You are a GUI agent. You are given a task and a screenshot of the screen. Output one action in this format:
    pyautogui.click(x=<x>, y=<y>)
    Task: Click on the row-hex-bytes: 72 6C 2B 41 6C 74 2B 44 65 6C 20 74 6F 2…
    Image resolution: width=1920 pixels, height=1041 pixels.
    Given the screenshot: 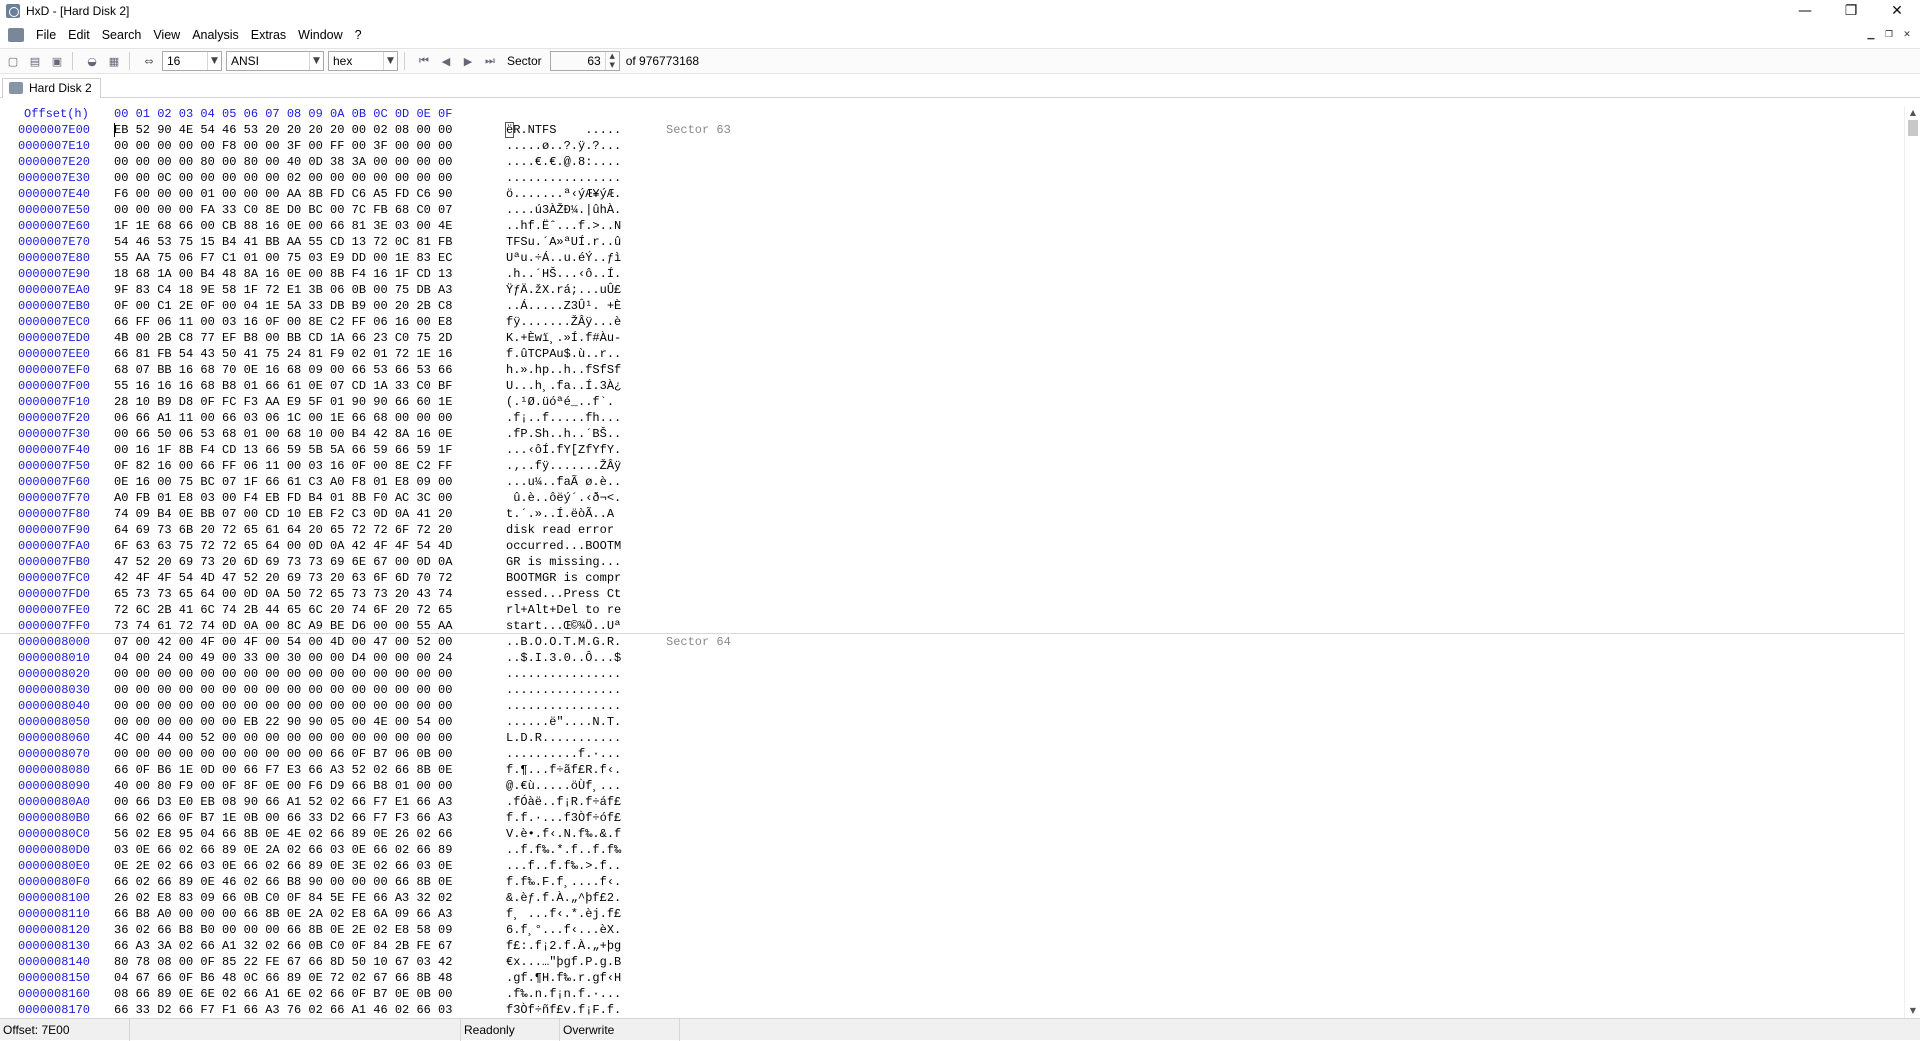 What is the action you would take?
    pyautogui.click(x=283, y=610)
    